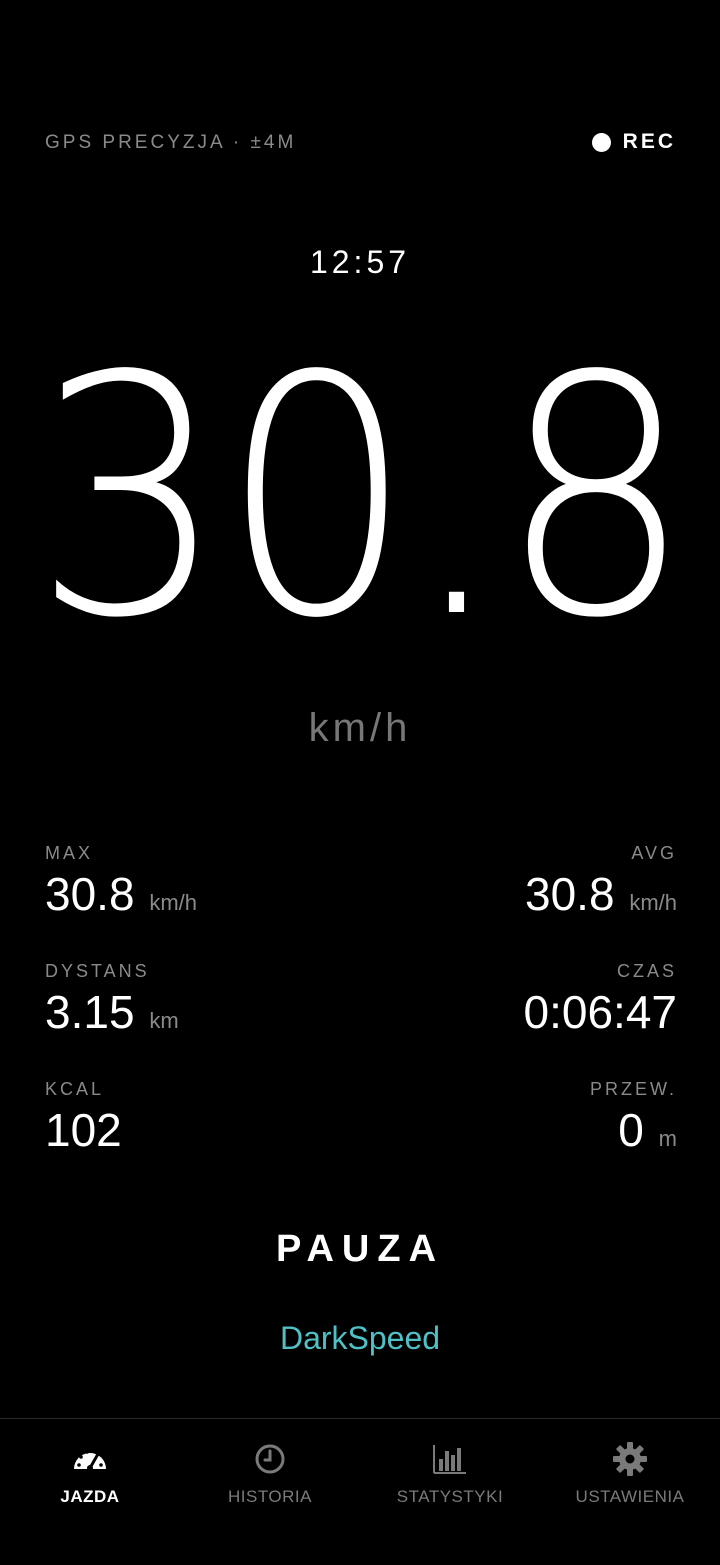 This screenshot has width=720, height=1565. I want to click on clock: 12:57, so click(360, 262).